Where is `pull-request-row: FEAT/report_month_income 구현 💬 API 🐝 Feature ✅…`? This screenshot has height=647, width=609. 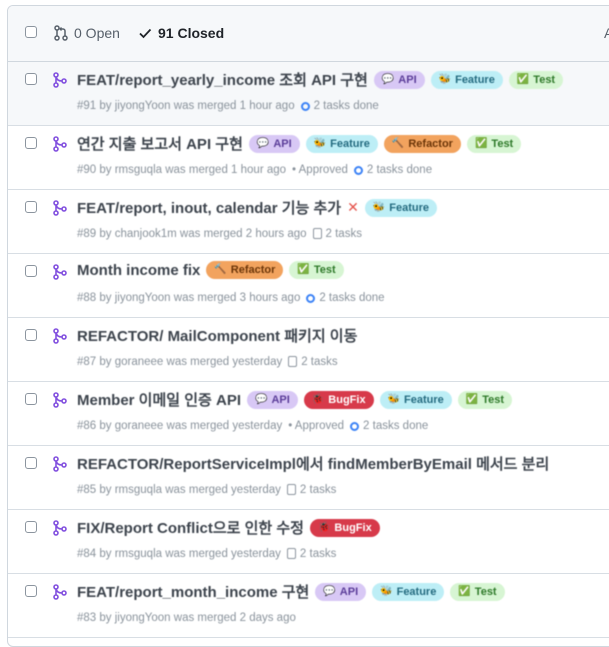 pull-request-row: FEAT/report_month_income 구현 💬 API 🐝 Feature ✅… is located at coordinates (308, 606).